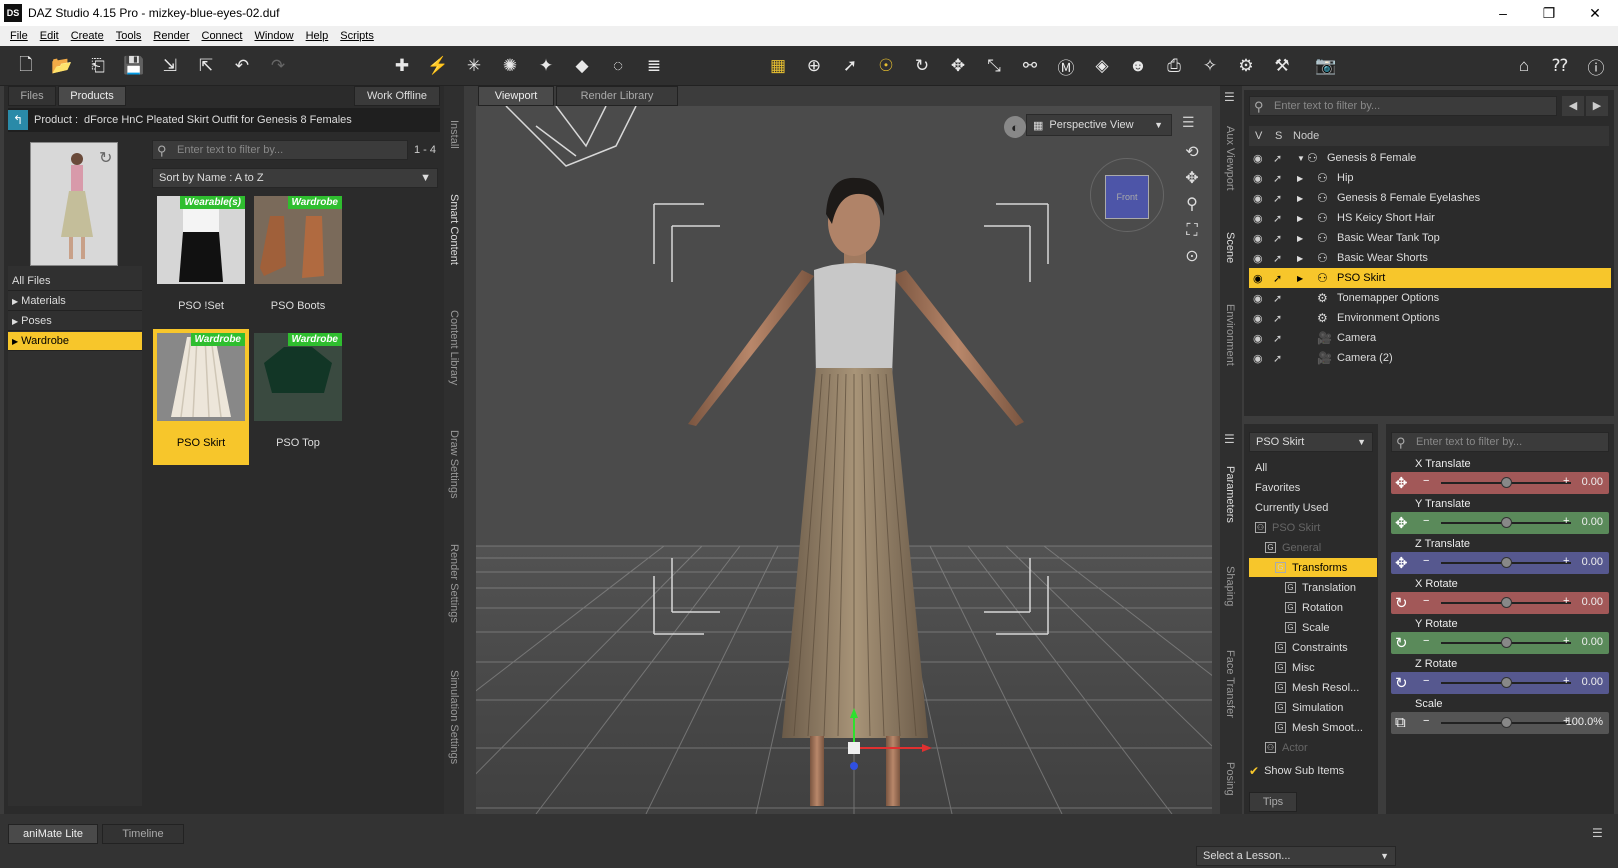  What do you see at coordinates (1313, 507) in the screenshot?
I see `parameter-group-item: Currently Used` at bounding box center [1313, 507].